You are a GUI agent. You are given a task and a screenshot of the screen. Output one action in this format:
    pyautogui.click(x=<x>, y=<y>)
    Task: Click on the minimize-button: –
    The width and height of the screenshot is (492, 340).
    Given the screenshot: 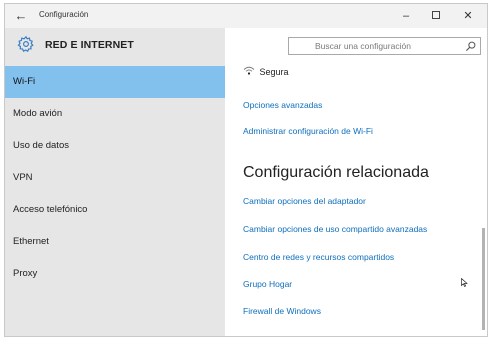 What is the action you would take?
    pyautogui.click(x=406, y=16)
    